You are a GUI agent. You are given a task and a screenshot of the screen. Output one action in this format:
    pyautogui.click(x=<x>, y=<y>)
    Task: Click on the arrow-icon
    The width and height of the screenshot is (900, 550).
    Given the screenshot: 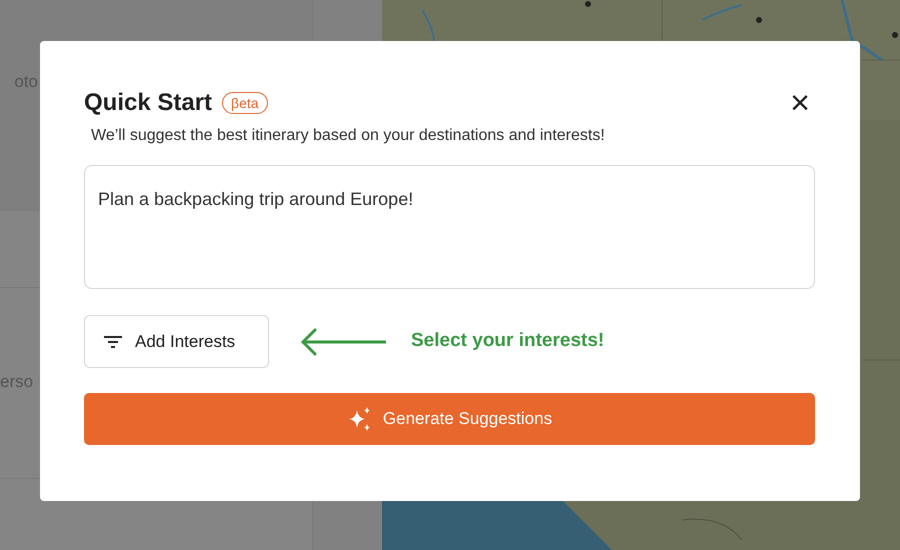 What is the action you would take?
    pyautogui.click(x=343, y=342)
    